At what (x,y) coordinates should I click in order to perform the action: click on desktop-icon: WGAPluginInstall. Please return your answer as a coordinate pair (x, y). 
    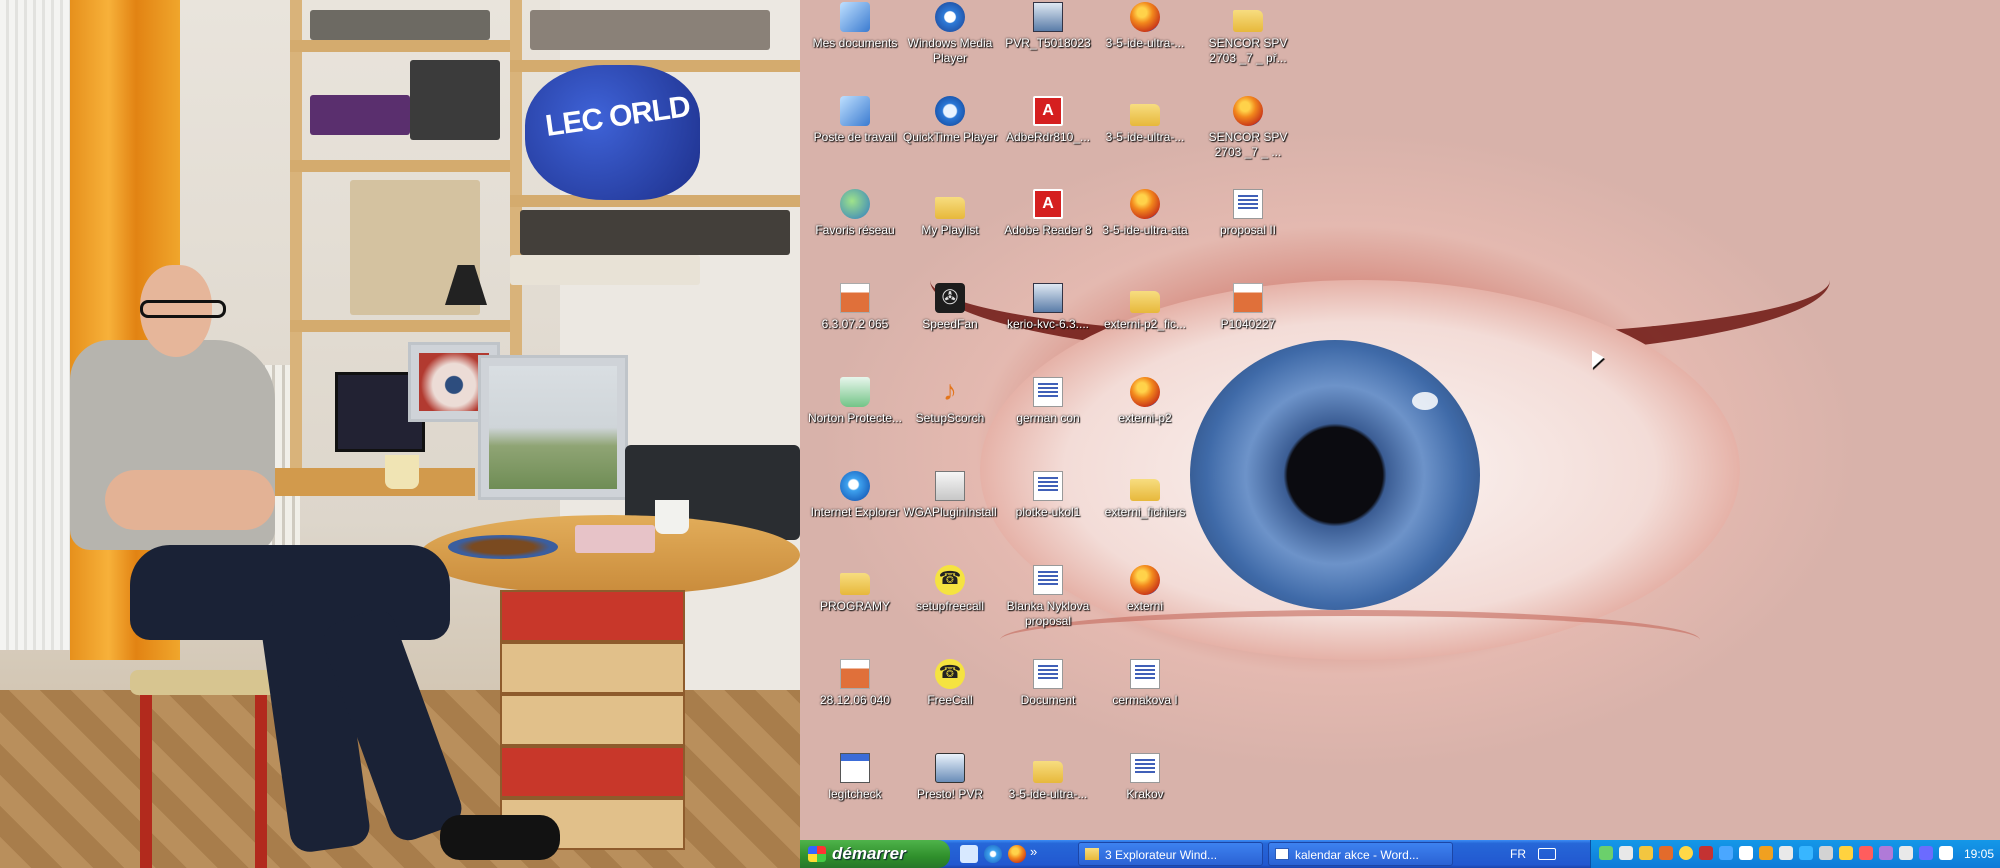
    Looking at the image, I should click on (950, 495).